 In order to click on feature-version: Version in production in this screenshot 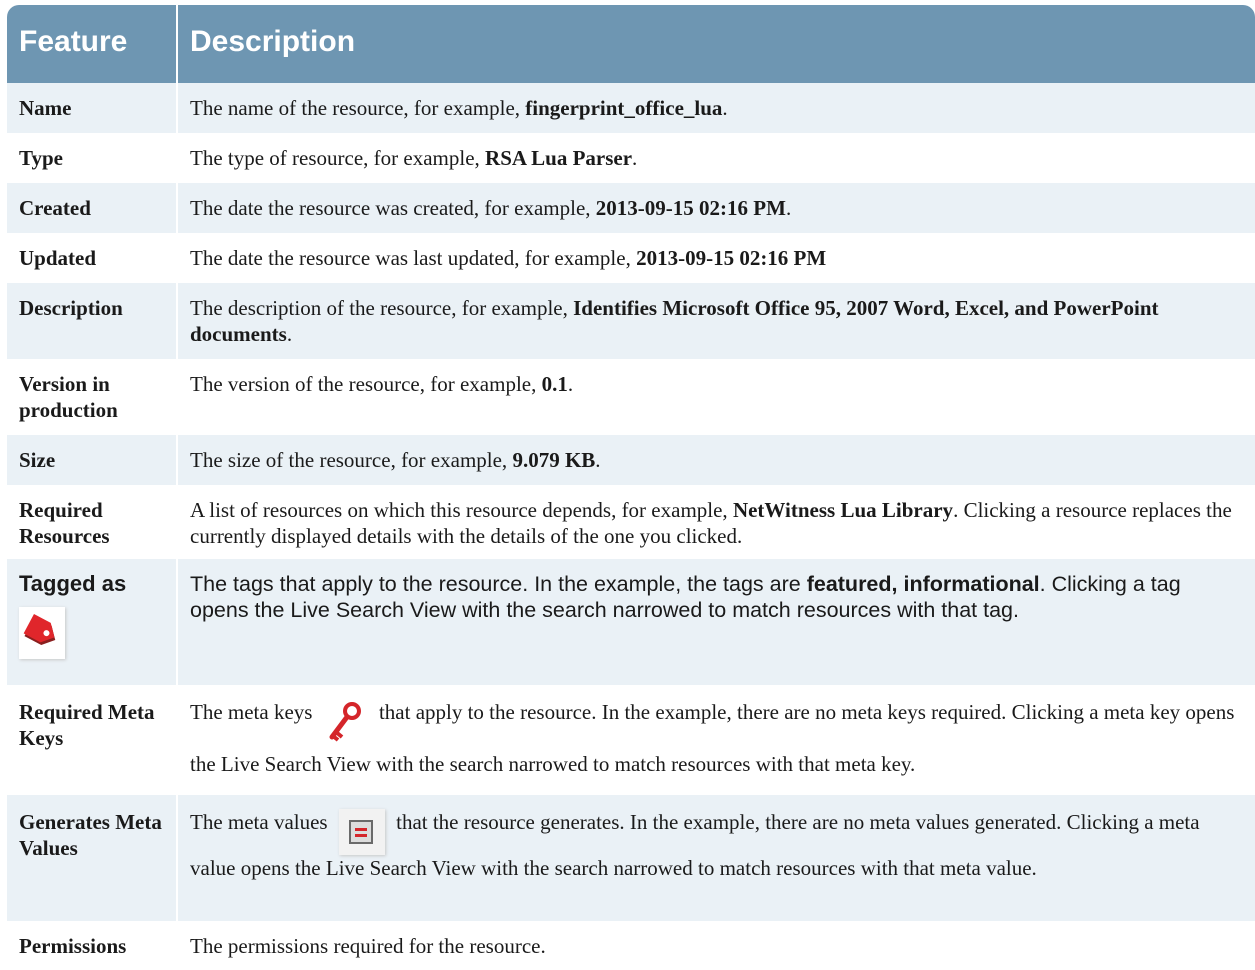, I will do `click(92, 397)`.